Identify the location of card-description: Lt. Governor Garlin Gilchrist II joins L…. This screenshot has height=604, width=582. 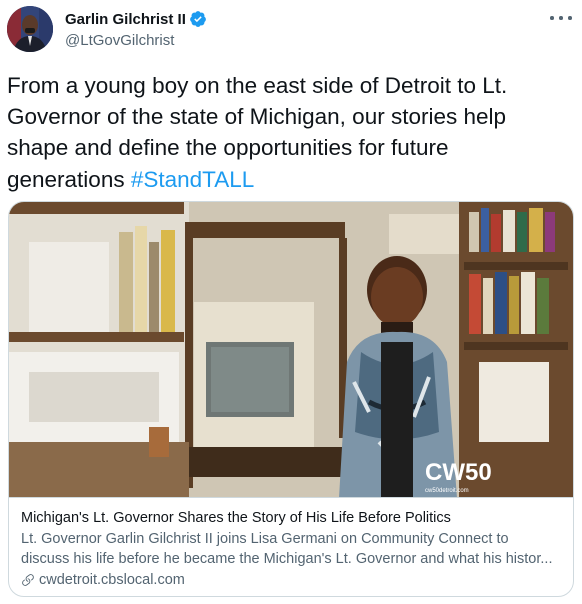
(292, 549).